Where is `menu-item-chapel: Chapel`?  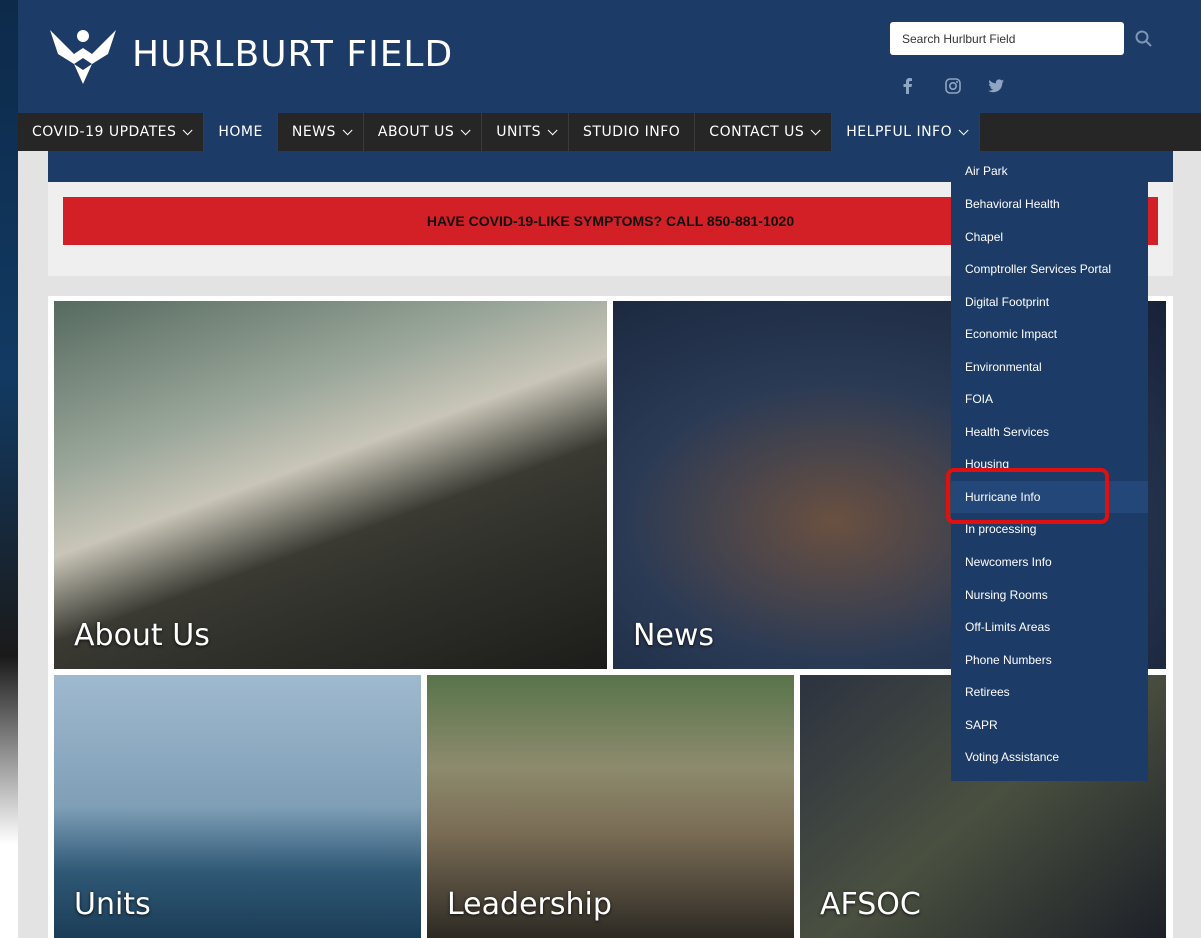
menu-item-chapel: Chapel is located at coordinates (1049, 237).